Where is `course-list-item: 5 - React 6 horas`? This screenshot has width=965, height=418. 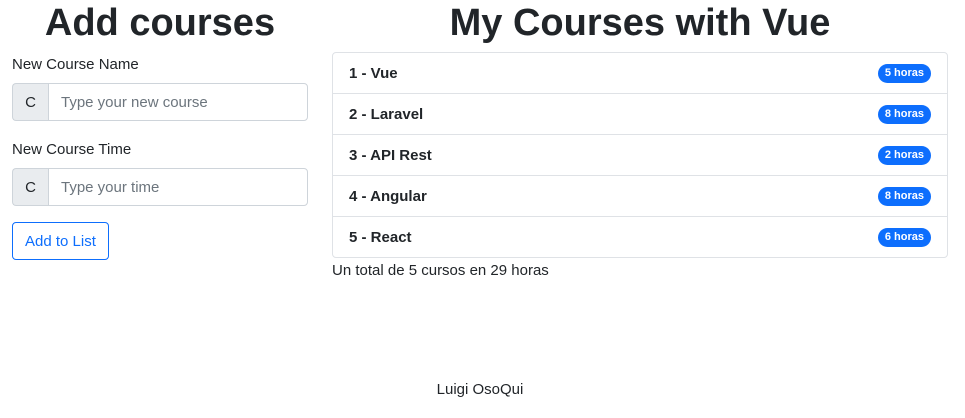 course-list-item: 5 - React 6 horas is located at coordinates (640, 236).